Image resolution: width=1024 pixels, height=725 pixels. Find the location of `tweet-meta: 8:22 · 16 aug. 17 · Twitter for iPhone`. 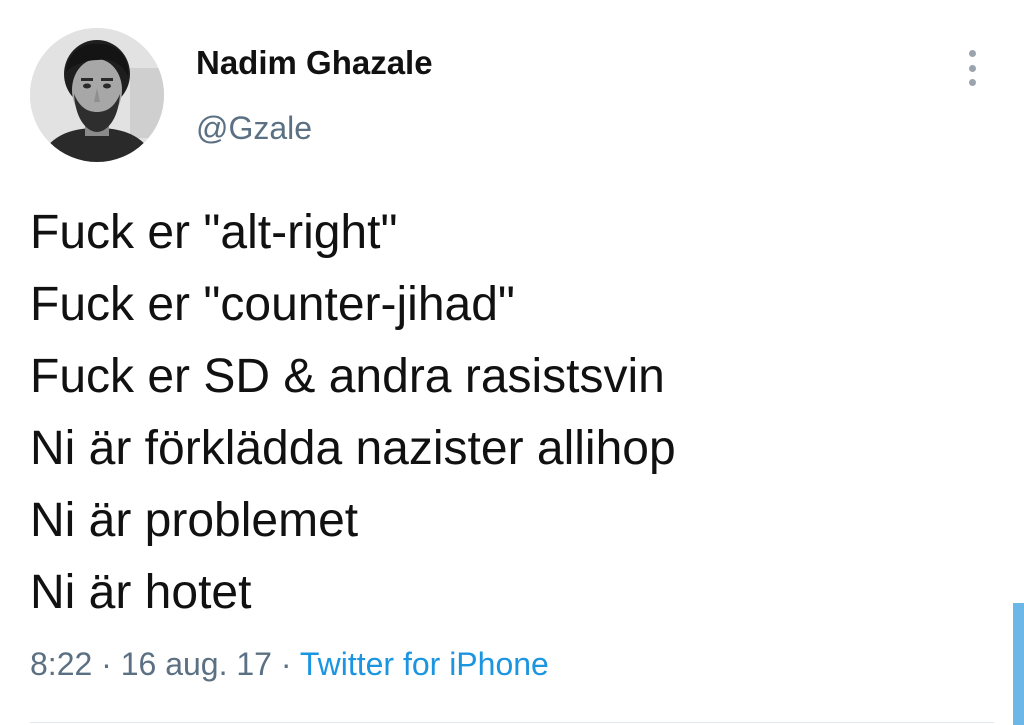

tweet-meta: 8:22 · 16 aug. 17 · Twitter for iPhone is located at coordinates (289, 664).